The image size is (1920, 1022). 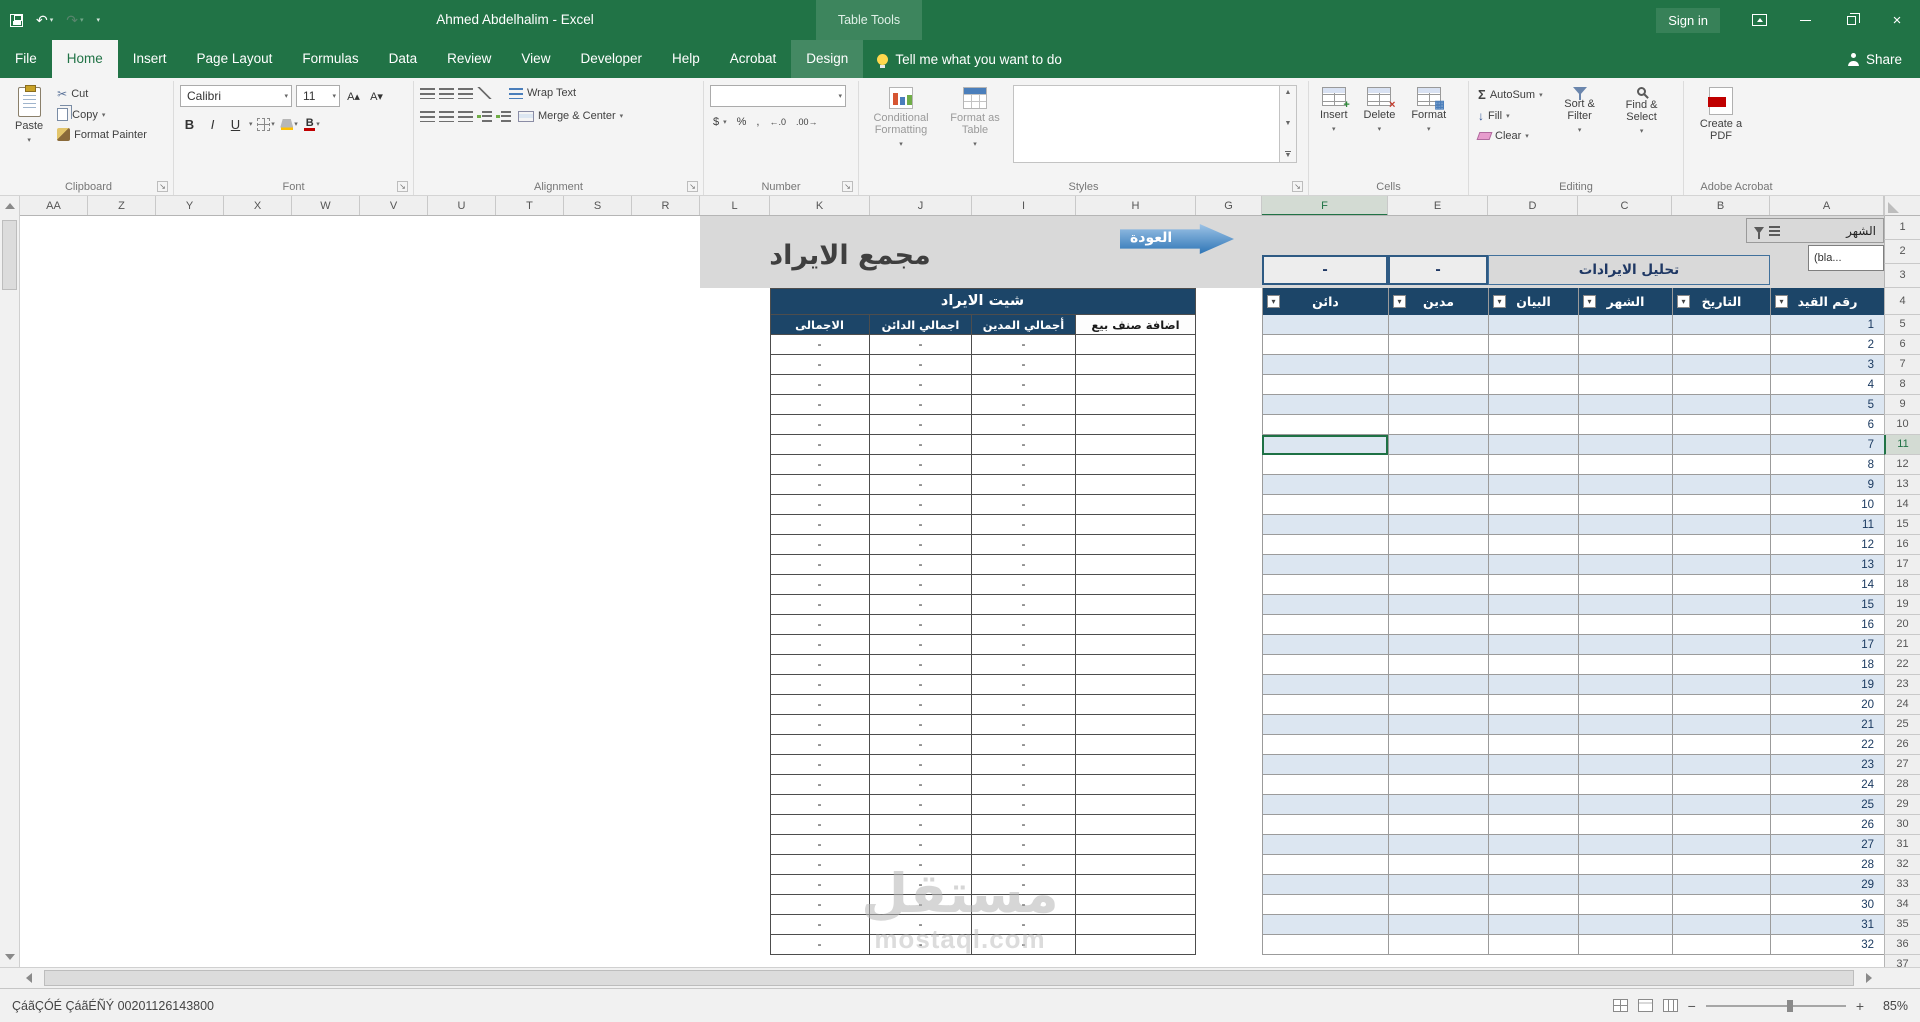 I want to click on row-header-8: 8, so click(x=1902, y=385).